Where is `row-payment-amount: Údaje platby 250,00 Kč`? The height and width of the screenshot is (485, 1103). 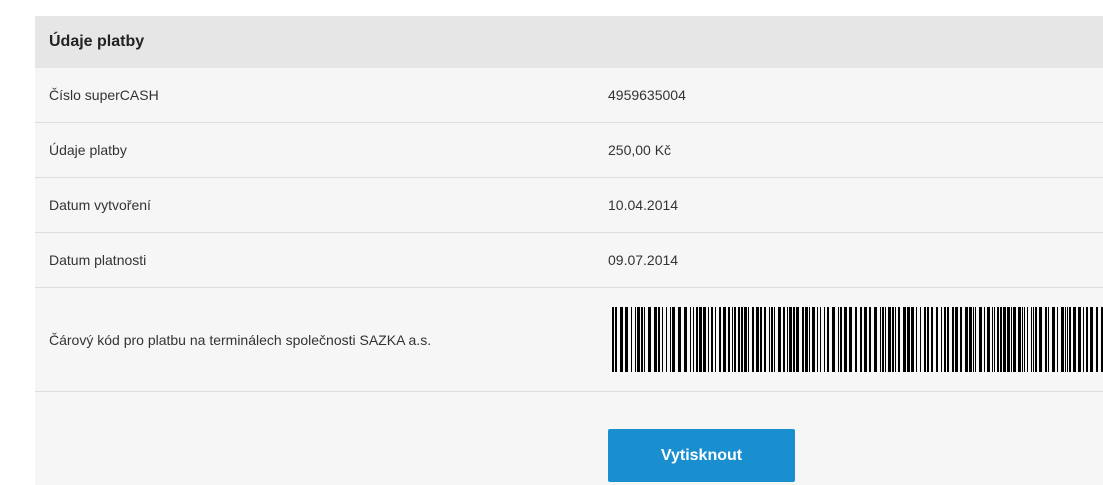
row-payment-amount: Údaje platby 250,00 Kč is located at coordinates (569, 150).